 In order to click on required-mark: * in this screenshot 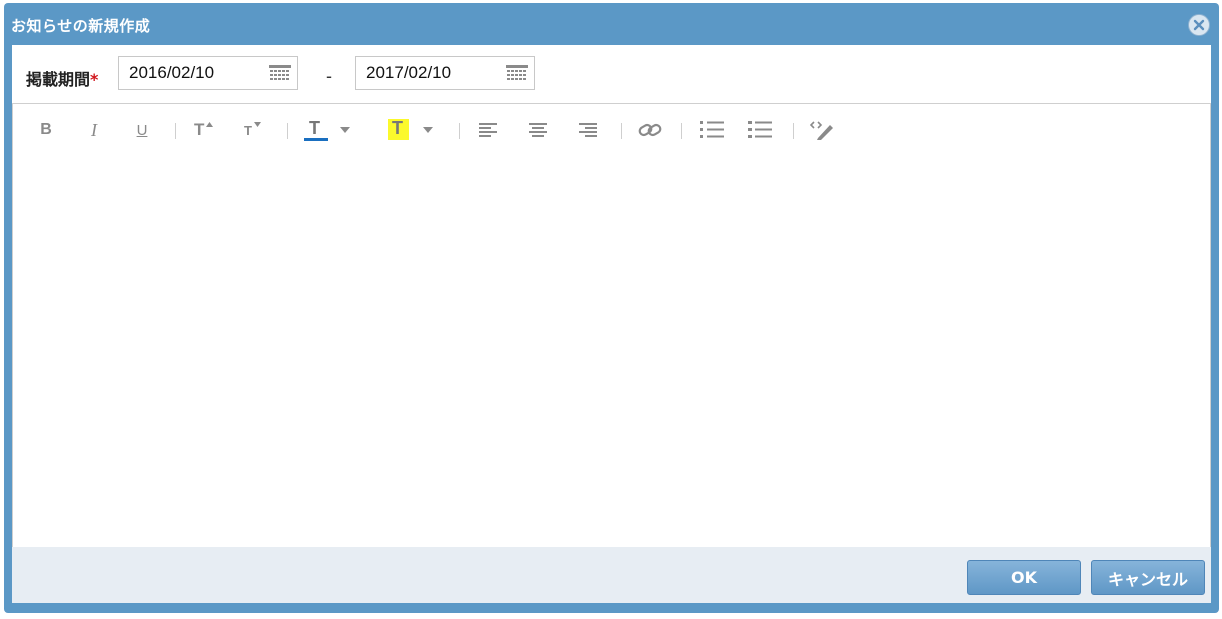, I will do `click(94, 79)`.